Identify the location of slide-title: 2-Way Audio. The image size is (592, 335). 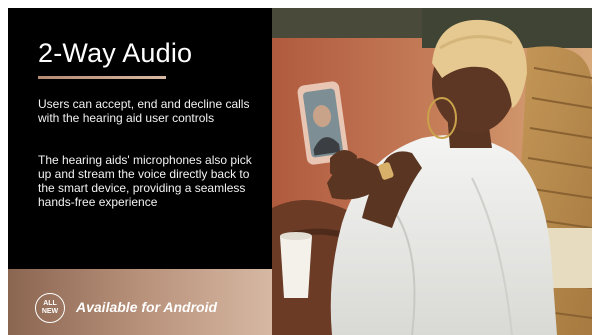
(115, 53).